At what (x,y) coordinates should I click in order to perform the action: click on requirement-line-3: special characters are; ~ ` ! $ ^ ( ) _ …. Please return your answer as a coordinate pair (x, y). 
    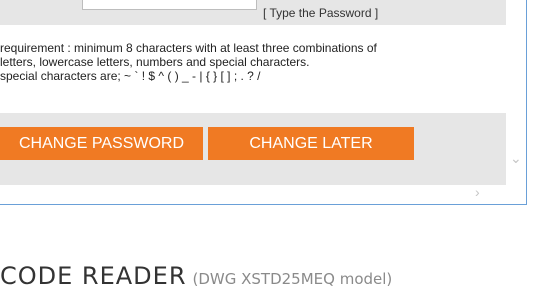
    Looking at the image, I should click on (130, 76).